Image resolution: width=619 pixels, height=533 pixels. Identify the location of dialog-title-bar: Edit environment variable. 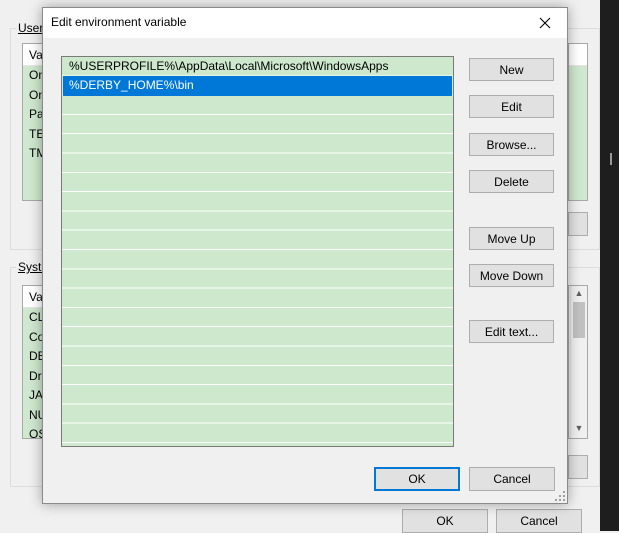
(305, 23).